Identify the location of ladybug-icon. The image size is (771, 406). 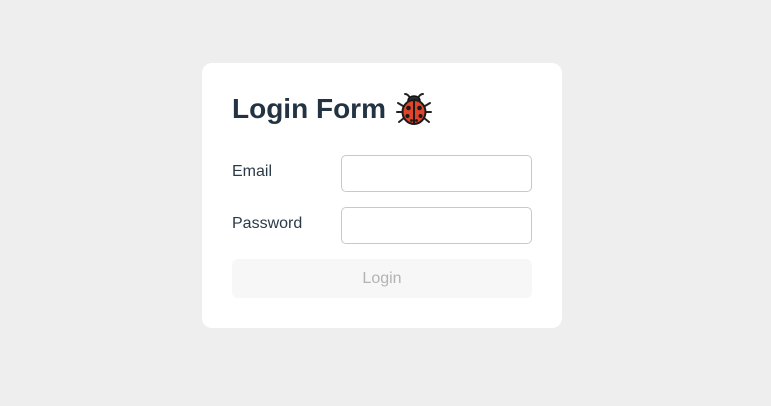
(413, 109).